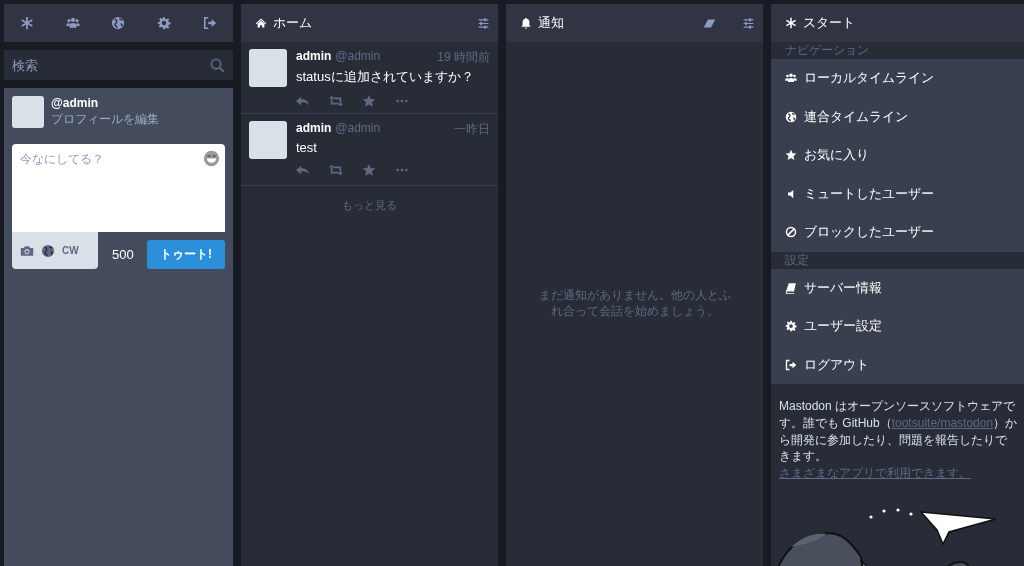  Describe the element at coordinates (211, 158) in the screenshot. I see `emoji-icon` at that location.